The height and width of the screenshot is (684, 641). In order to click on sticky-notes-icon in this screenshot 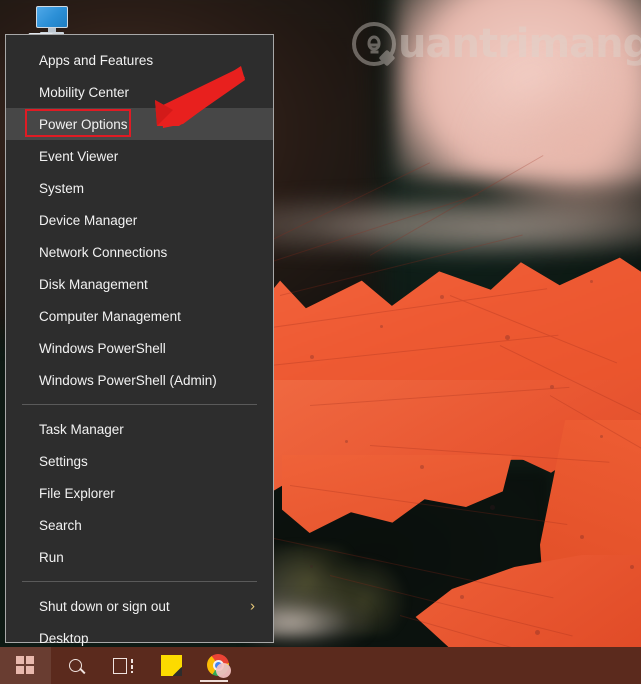, I will do `click(171, 665)`.